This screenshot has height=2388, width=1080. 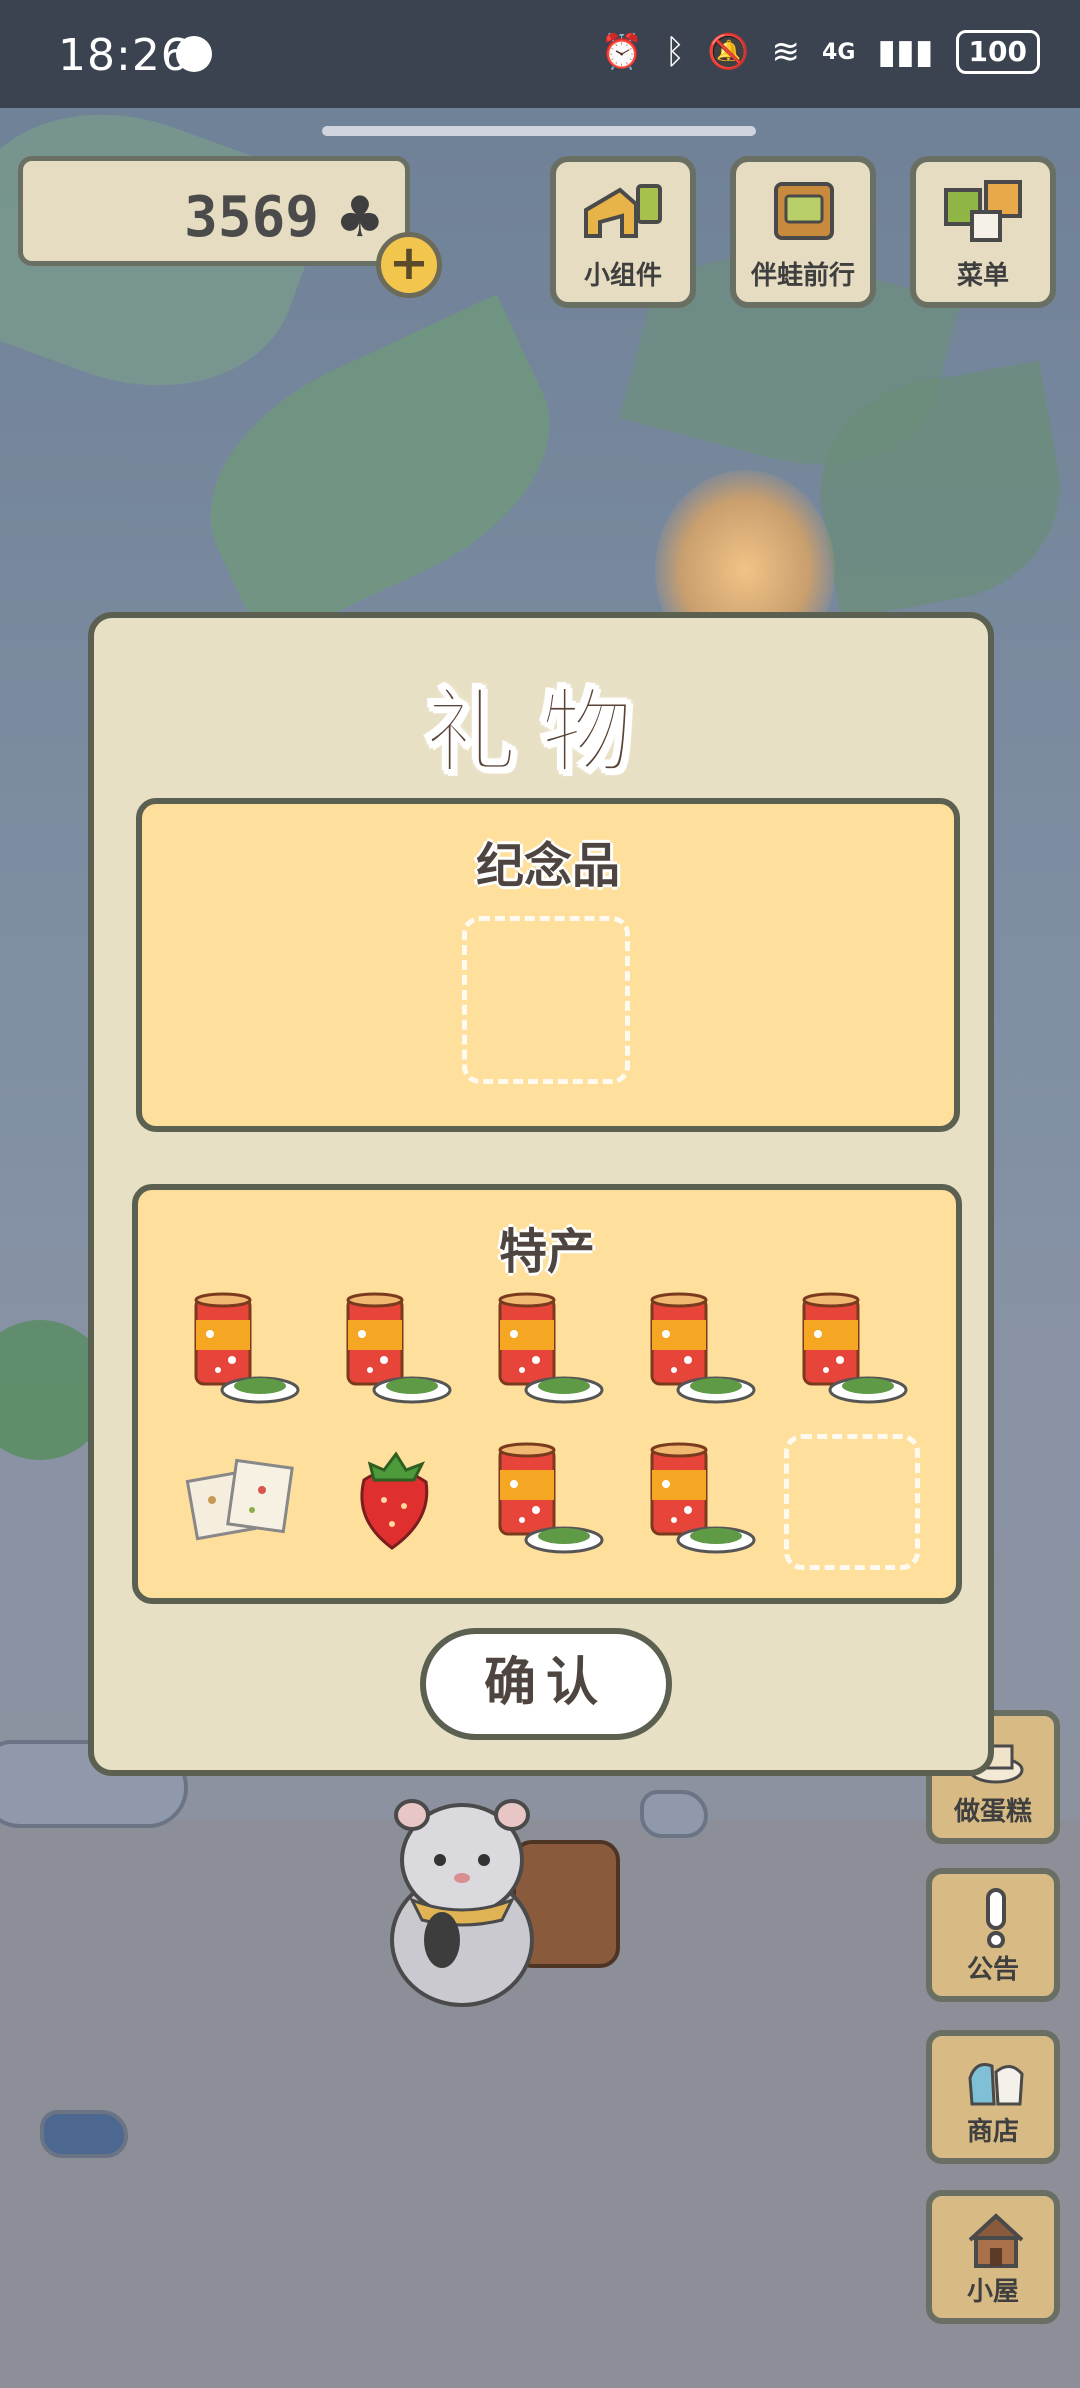 I want to click on bag-icon, so click(x=996, y=2084).